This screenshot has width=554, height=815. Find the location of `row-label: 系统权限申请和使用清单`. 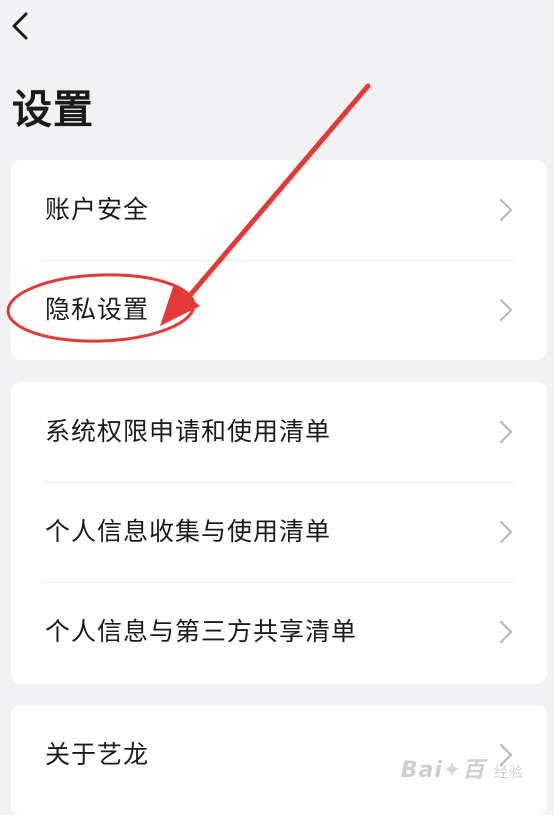

row-label: 系统权限申请和使用清单 is located at coordinates (188, 431).